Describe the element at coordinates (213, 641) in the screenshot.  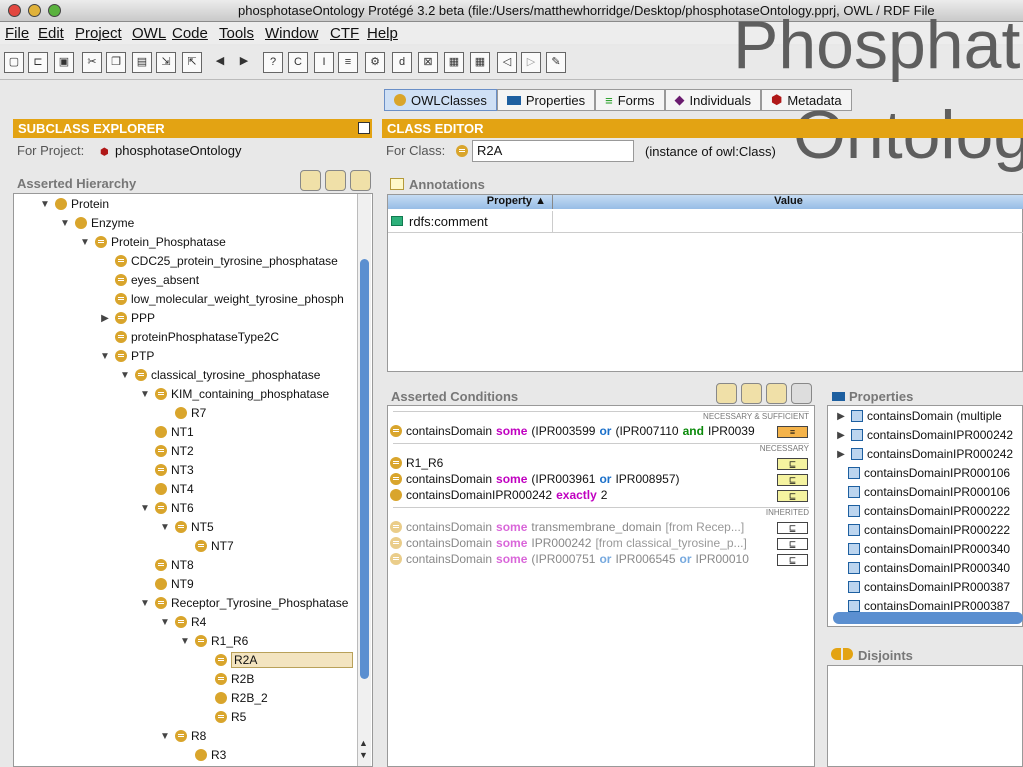
I see `tree-node: ▼ R1_R6` at that location.